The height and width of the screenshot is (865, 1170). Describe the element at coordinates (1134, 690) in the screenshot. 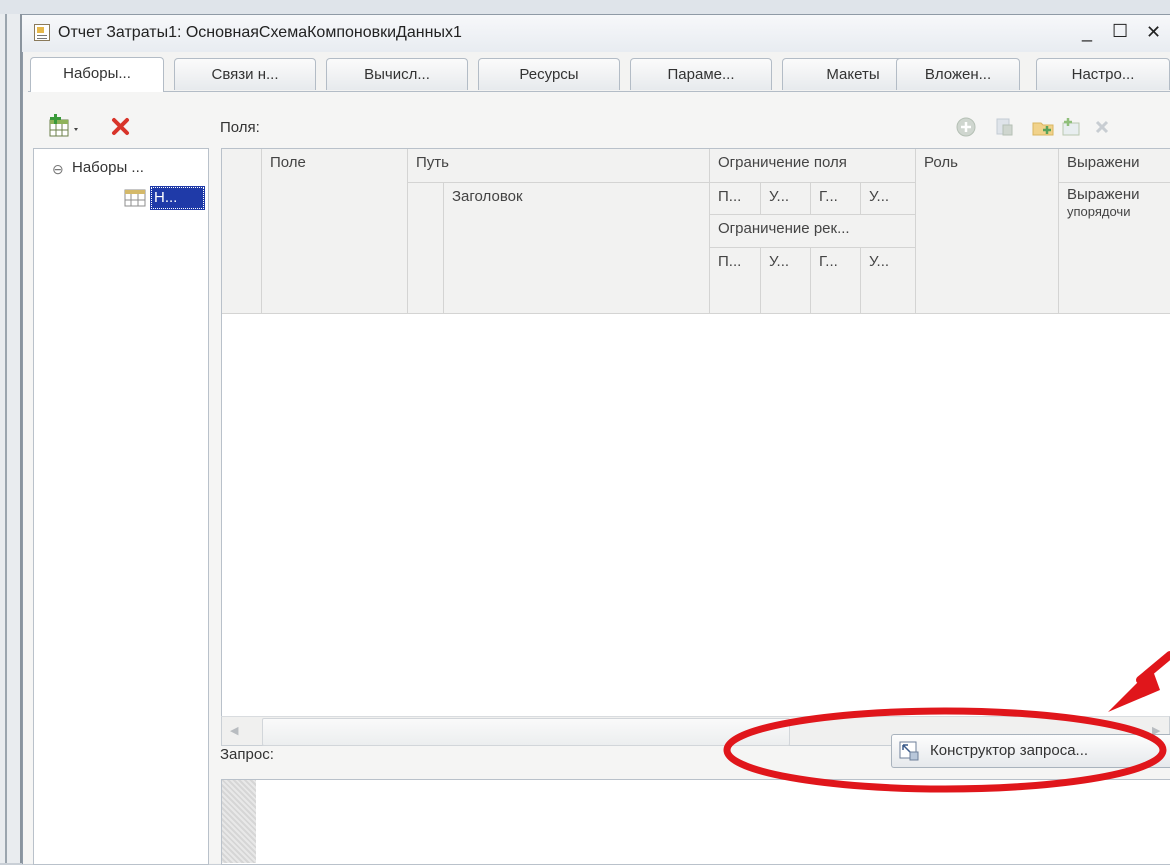

I see `annotation-arrow-head` at that location.